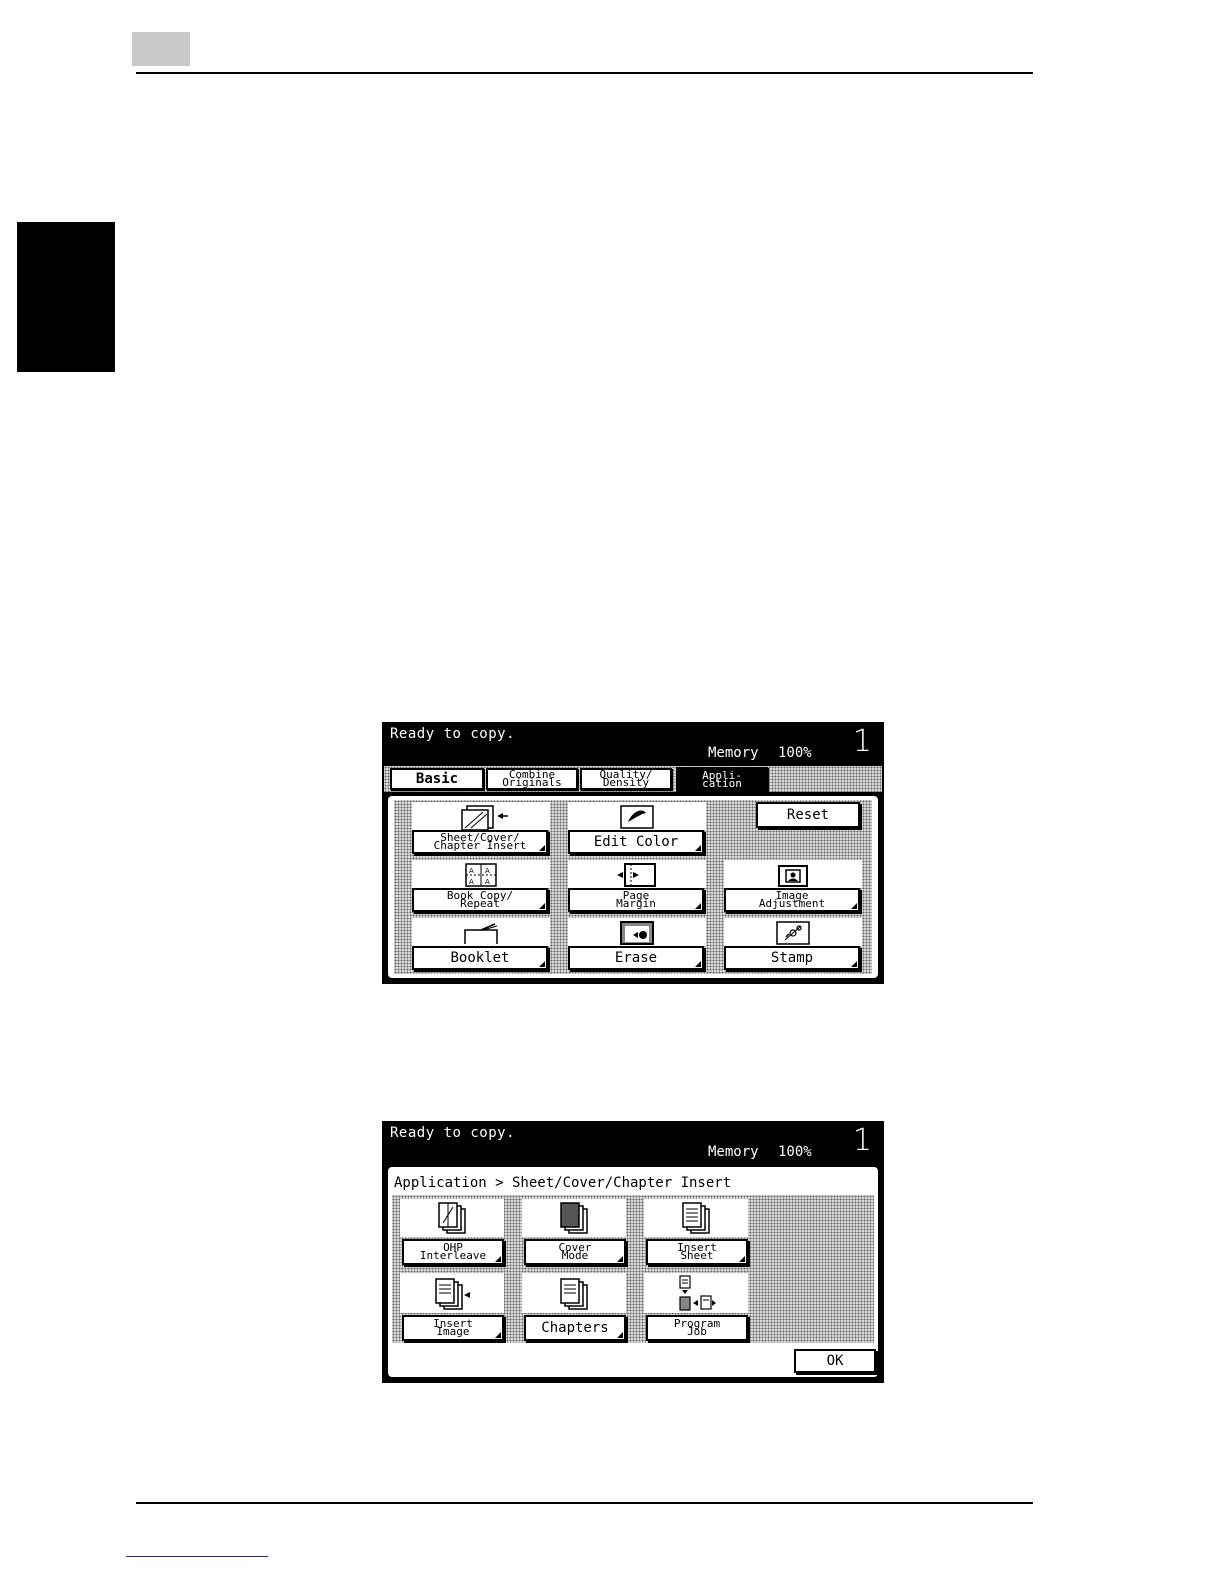 This screenshot has width=1224, height=1584. Describe the element at coordinates (636, 842) in the screenshot. I see `edit-color-button: Edit Color` at that location.